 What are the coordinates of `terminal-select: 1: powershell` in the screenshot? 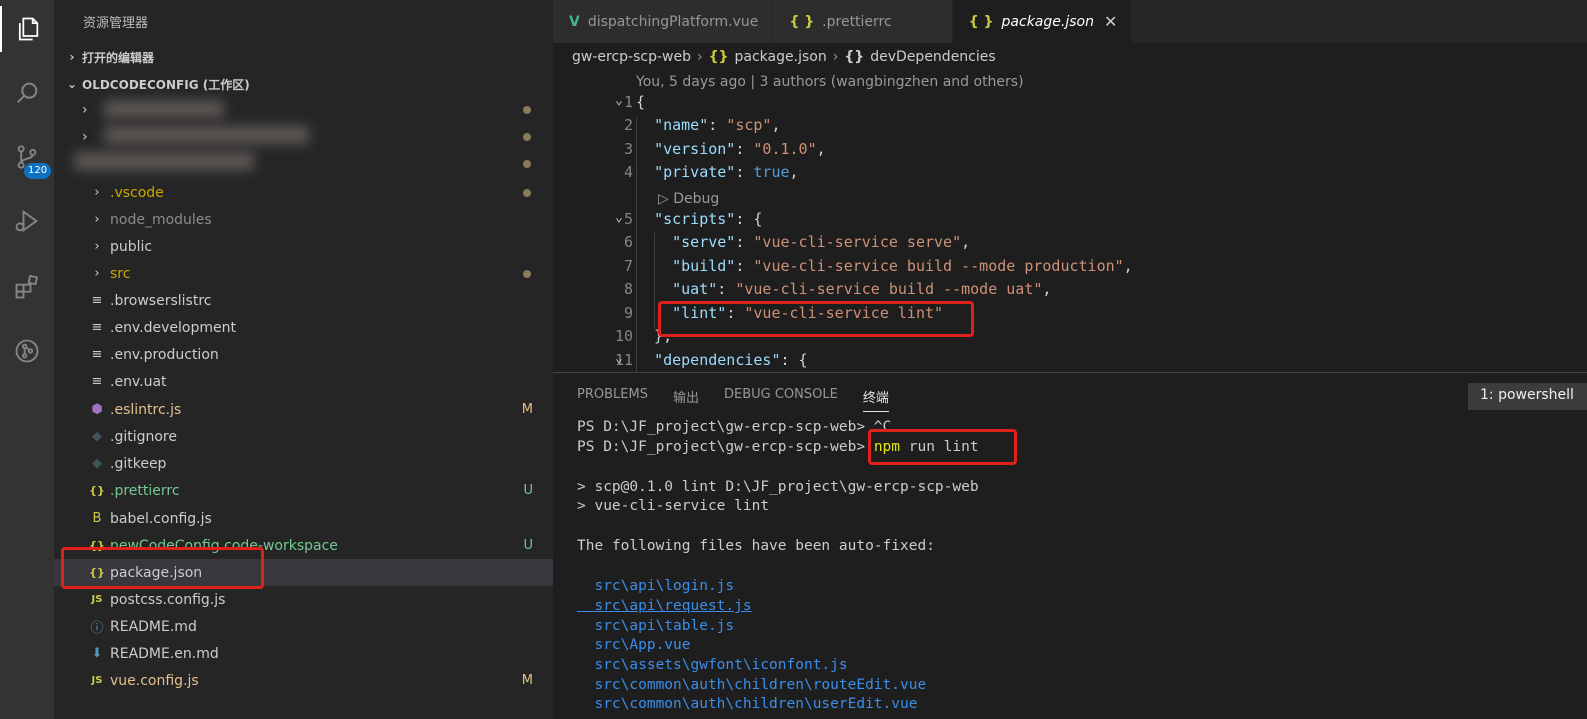 It's located at (1527, 396).